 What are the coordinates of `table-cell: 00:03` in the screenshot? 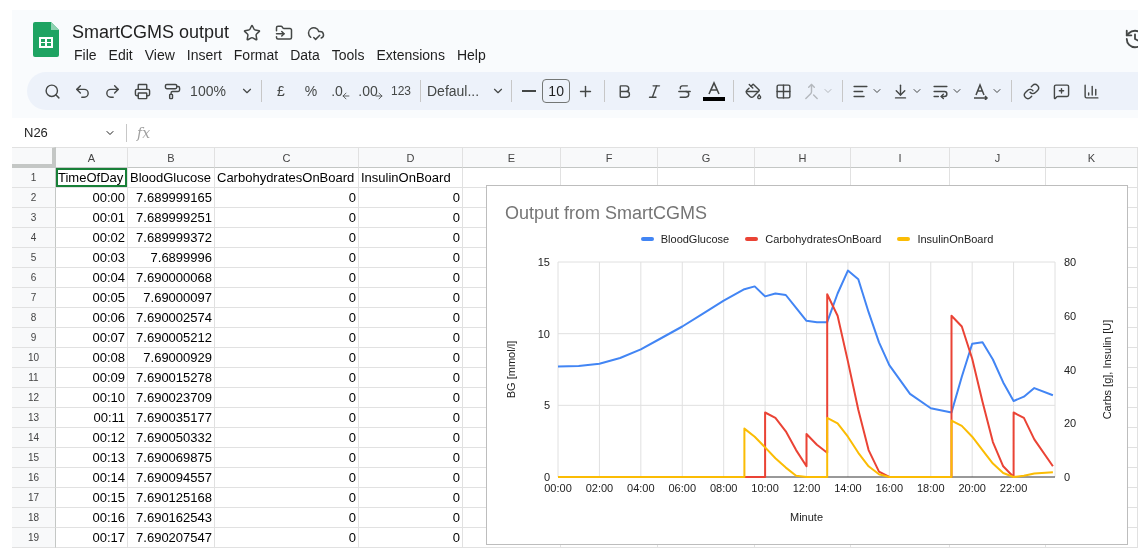 It's located at (92, 258).